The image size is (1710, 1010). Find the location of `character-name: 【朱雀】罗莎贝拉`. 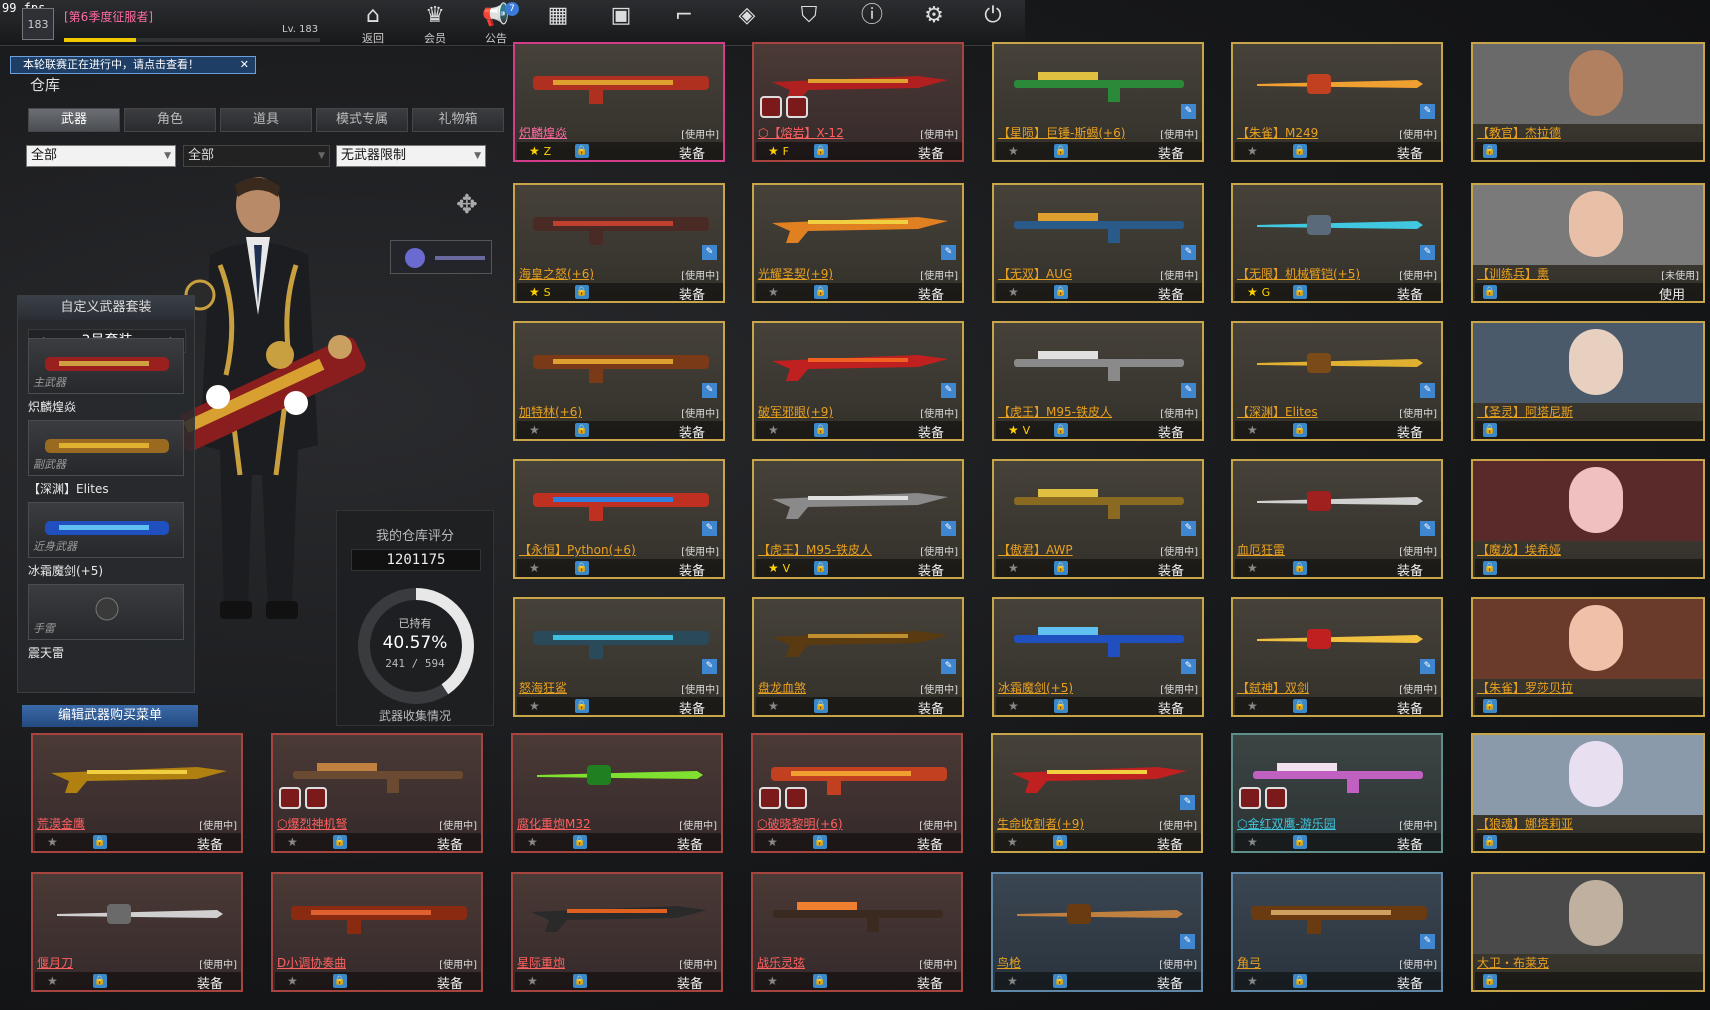

character-name: 【朱雀】罗莎贝拉 is located at coordinates (1525, 687).